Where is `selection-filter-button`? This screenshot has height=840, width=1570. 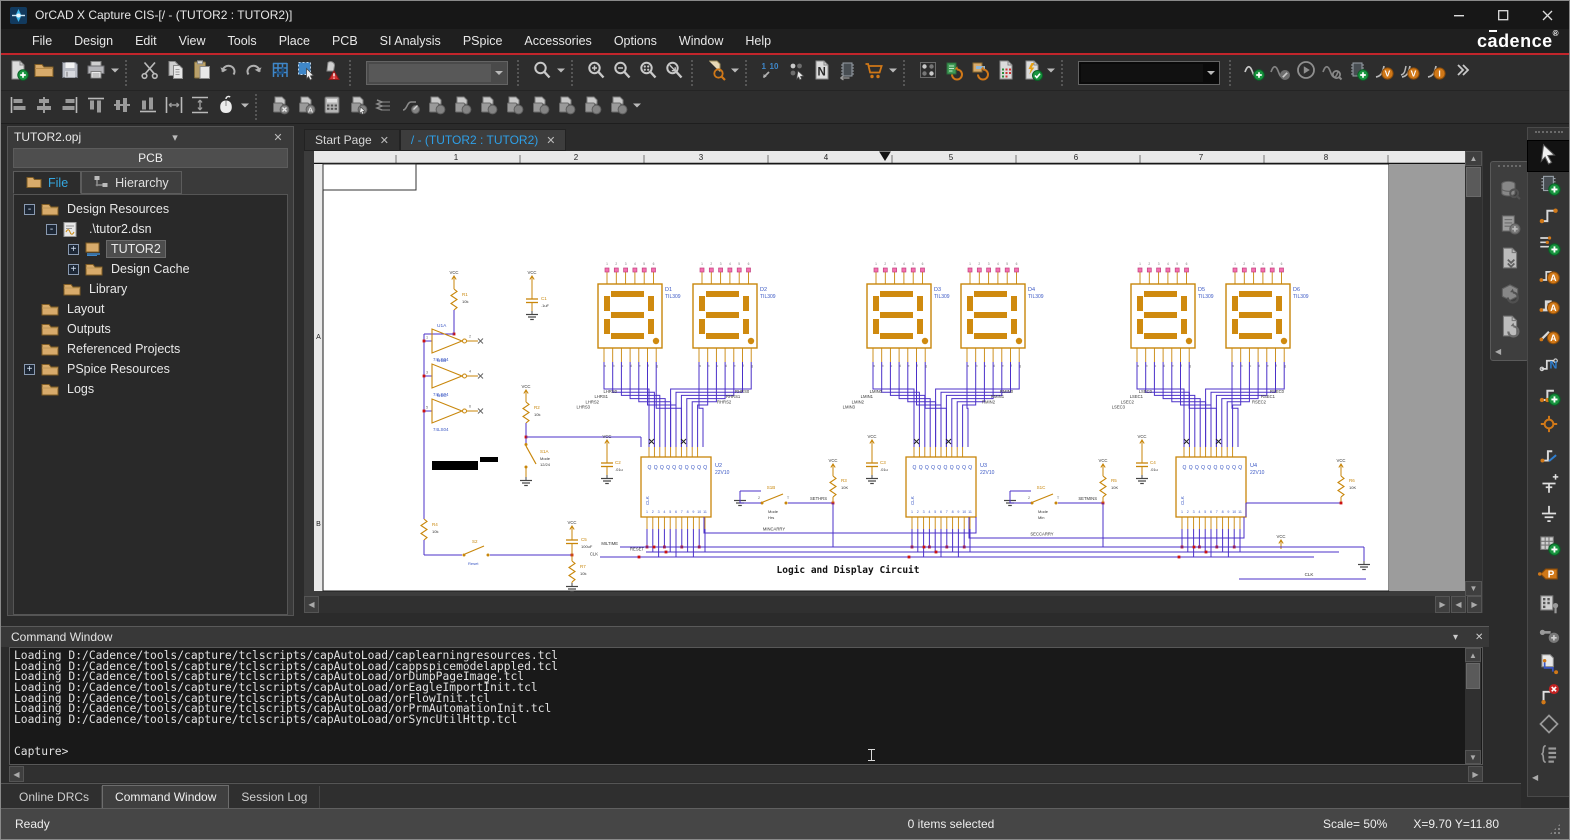 selection-filter-button is located at coordinates (306, 73).